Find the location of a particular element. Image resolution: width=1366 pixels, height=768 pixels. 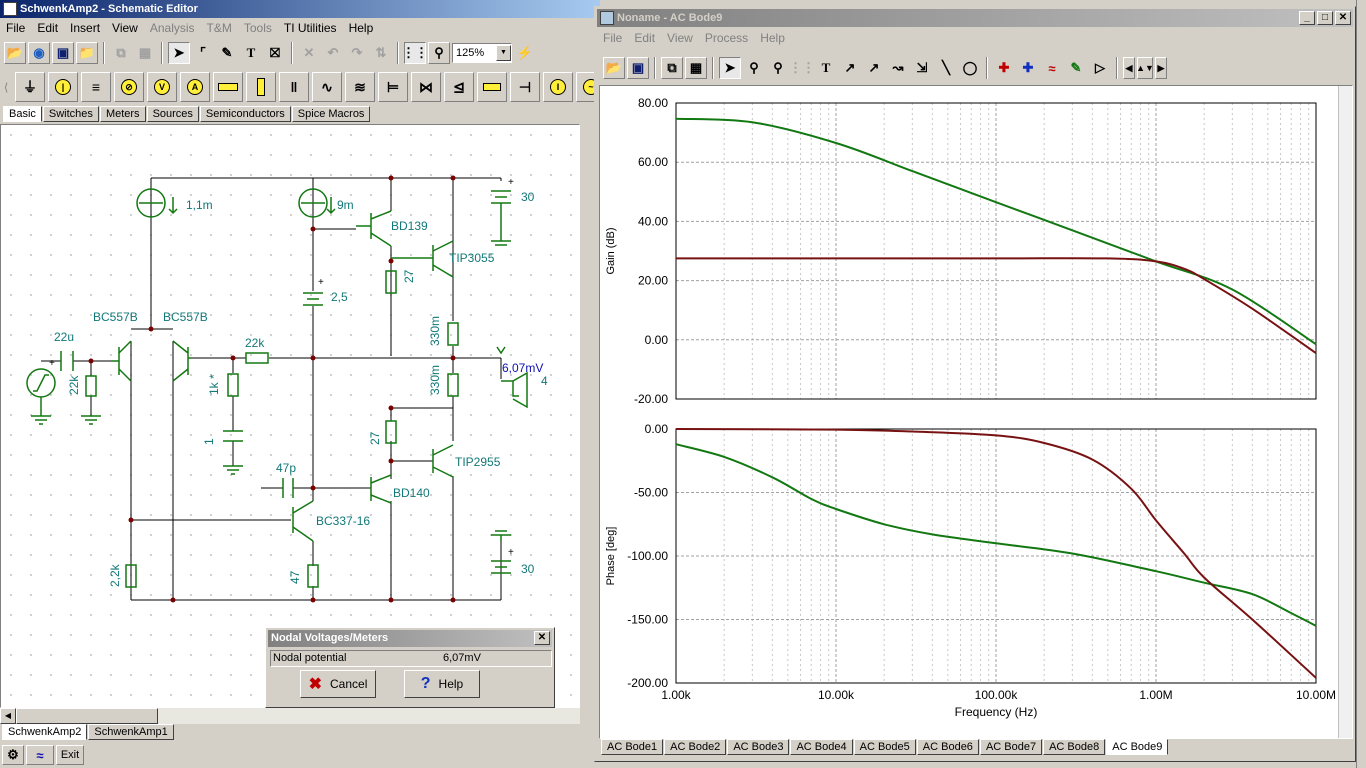

flip-icon: ⇅ is located at coordinates (381, 53).